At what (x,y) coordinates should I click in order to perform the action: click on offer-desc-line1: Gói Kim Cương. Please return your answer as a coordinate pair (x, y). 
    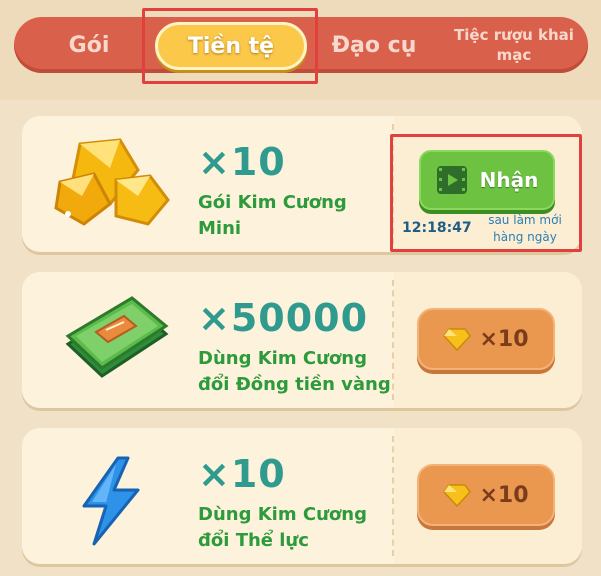
    Looking at the image, I should click on (272, 202).